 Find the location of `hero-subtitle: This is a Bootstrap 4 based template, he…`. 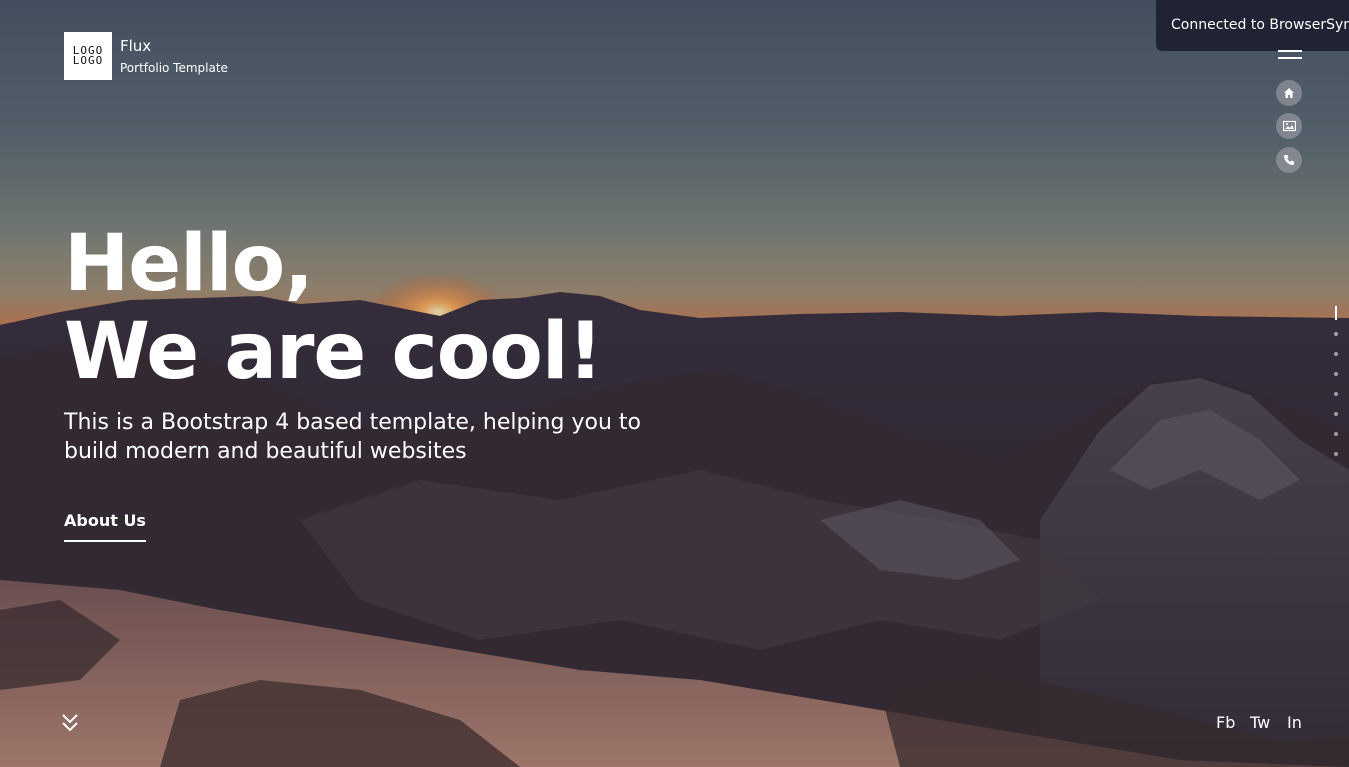

hero-subtitle: This is a Bootstrap 4 based template, he… is located at coordinates (352, 437).